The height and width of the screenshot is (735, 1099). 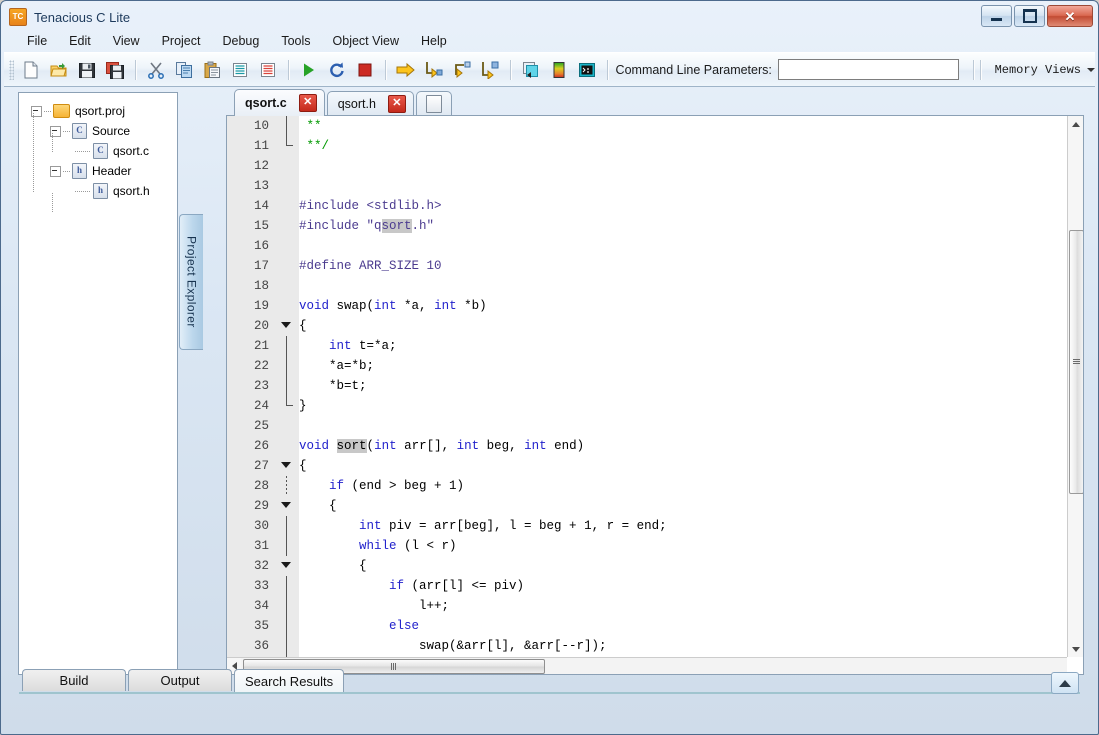 I want to click on menu-tools: Tools, so click(x=295, y=41).